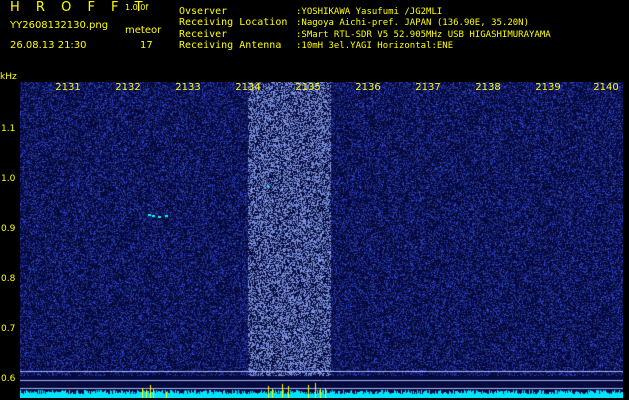  Describe the element at coordinates (233, 22) in the screenshot. I see `location-label: Receiving Location` at that location.